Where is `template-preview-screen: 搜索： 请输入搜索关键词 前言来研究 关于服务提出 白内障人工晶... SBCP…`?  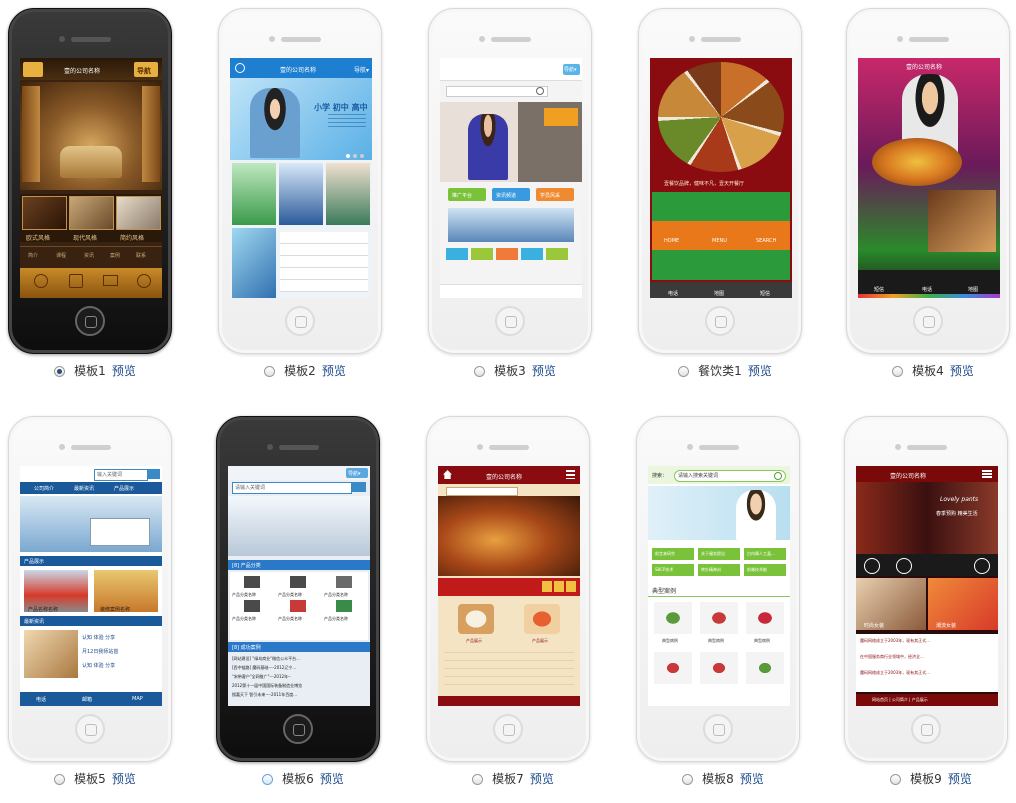
template-preview-screen: 搜索： 请输入搜索关键词 前言来研究 关于服务提出 白内障人工晶... SBCP… is located at coordinates (719, 586).